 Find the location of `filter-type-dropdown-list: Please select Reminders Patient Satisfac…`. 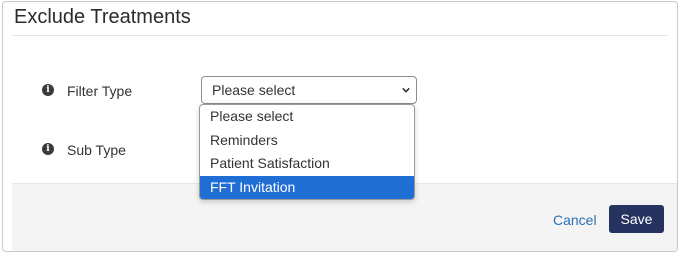

filter-type-dropdown-list: Please select Reminders Patient Satisfac… is located at coordinates (307, 152).